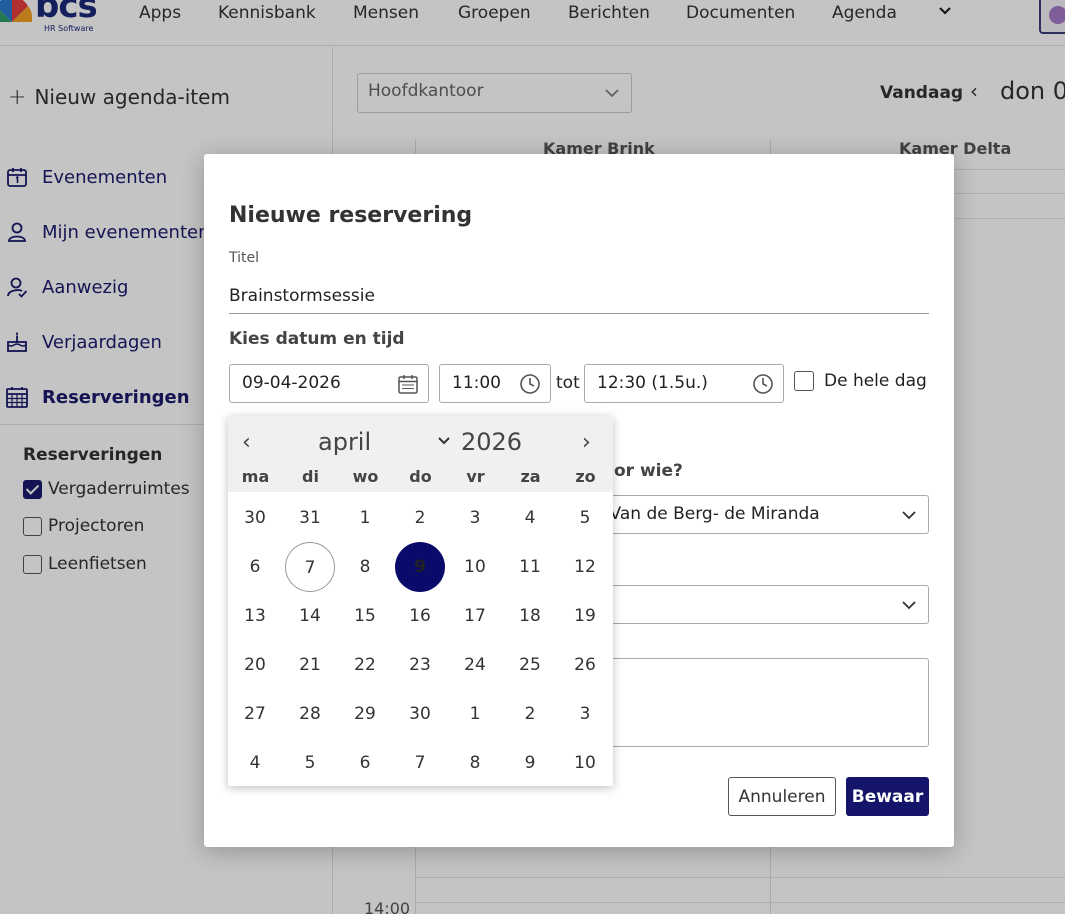 Image resolution: width=1065 pixels, height=914 pixels. What do you see at coordinates (255, 714) in the screenshot?
I see `calendar-day: 27` at bounding box center [255, 714].